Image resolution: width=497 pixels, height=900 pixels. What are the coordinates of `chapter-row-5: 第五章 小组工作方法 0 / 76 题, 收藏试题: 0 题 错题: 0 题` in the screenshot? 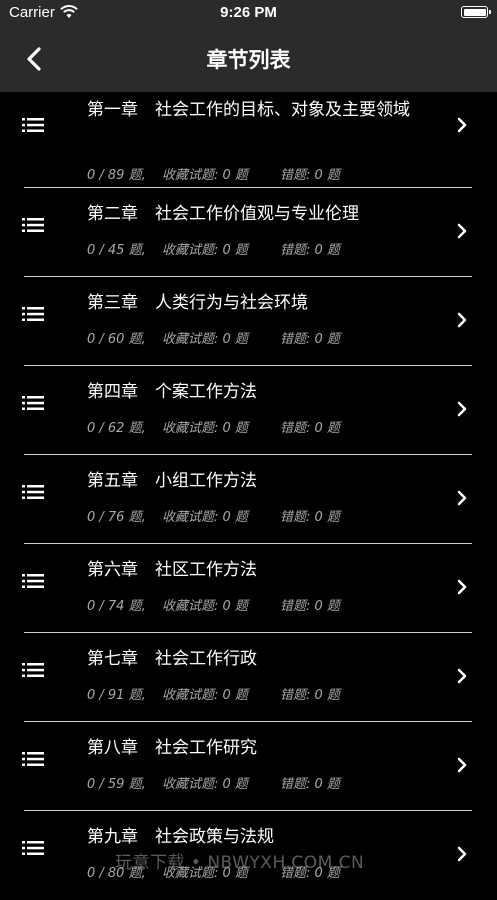 It's located at (248, 499).